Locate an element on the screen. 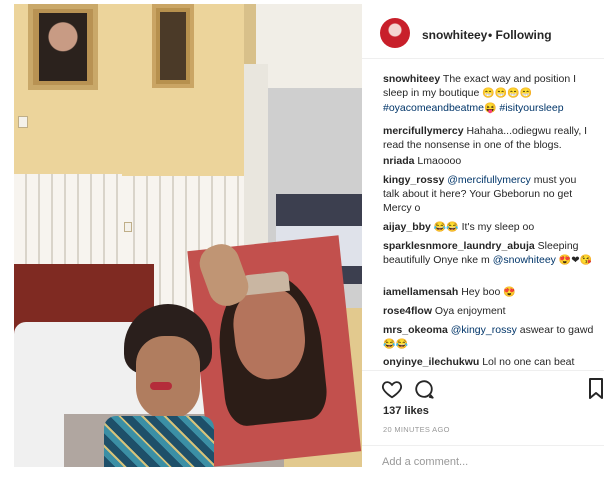  caption-username: snowhiteey is located at coordinates (411, 79).